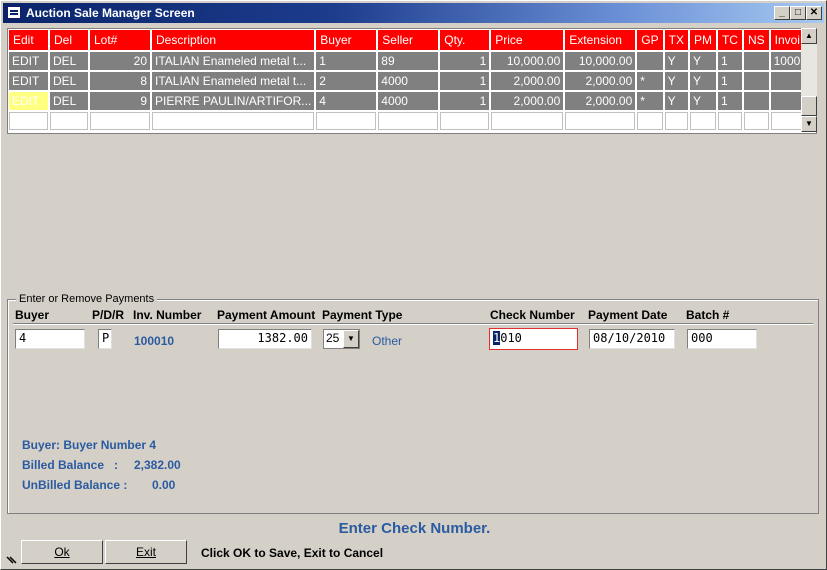  What do you see at coordinates (11, 559) in the screenshot?
I see `resize-grip-icon` at bounding box center [11, 559].